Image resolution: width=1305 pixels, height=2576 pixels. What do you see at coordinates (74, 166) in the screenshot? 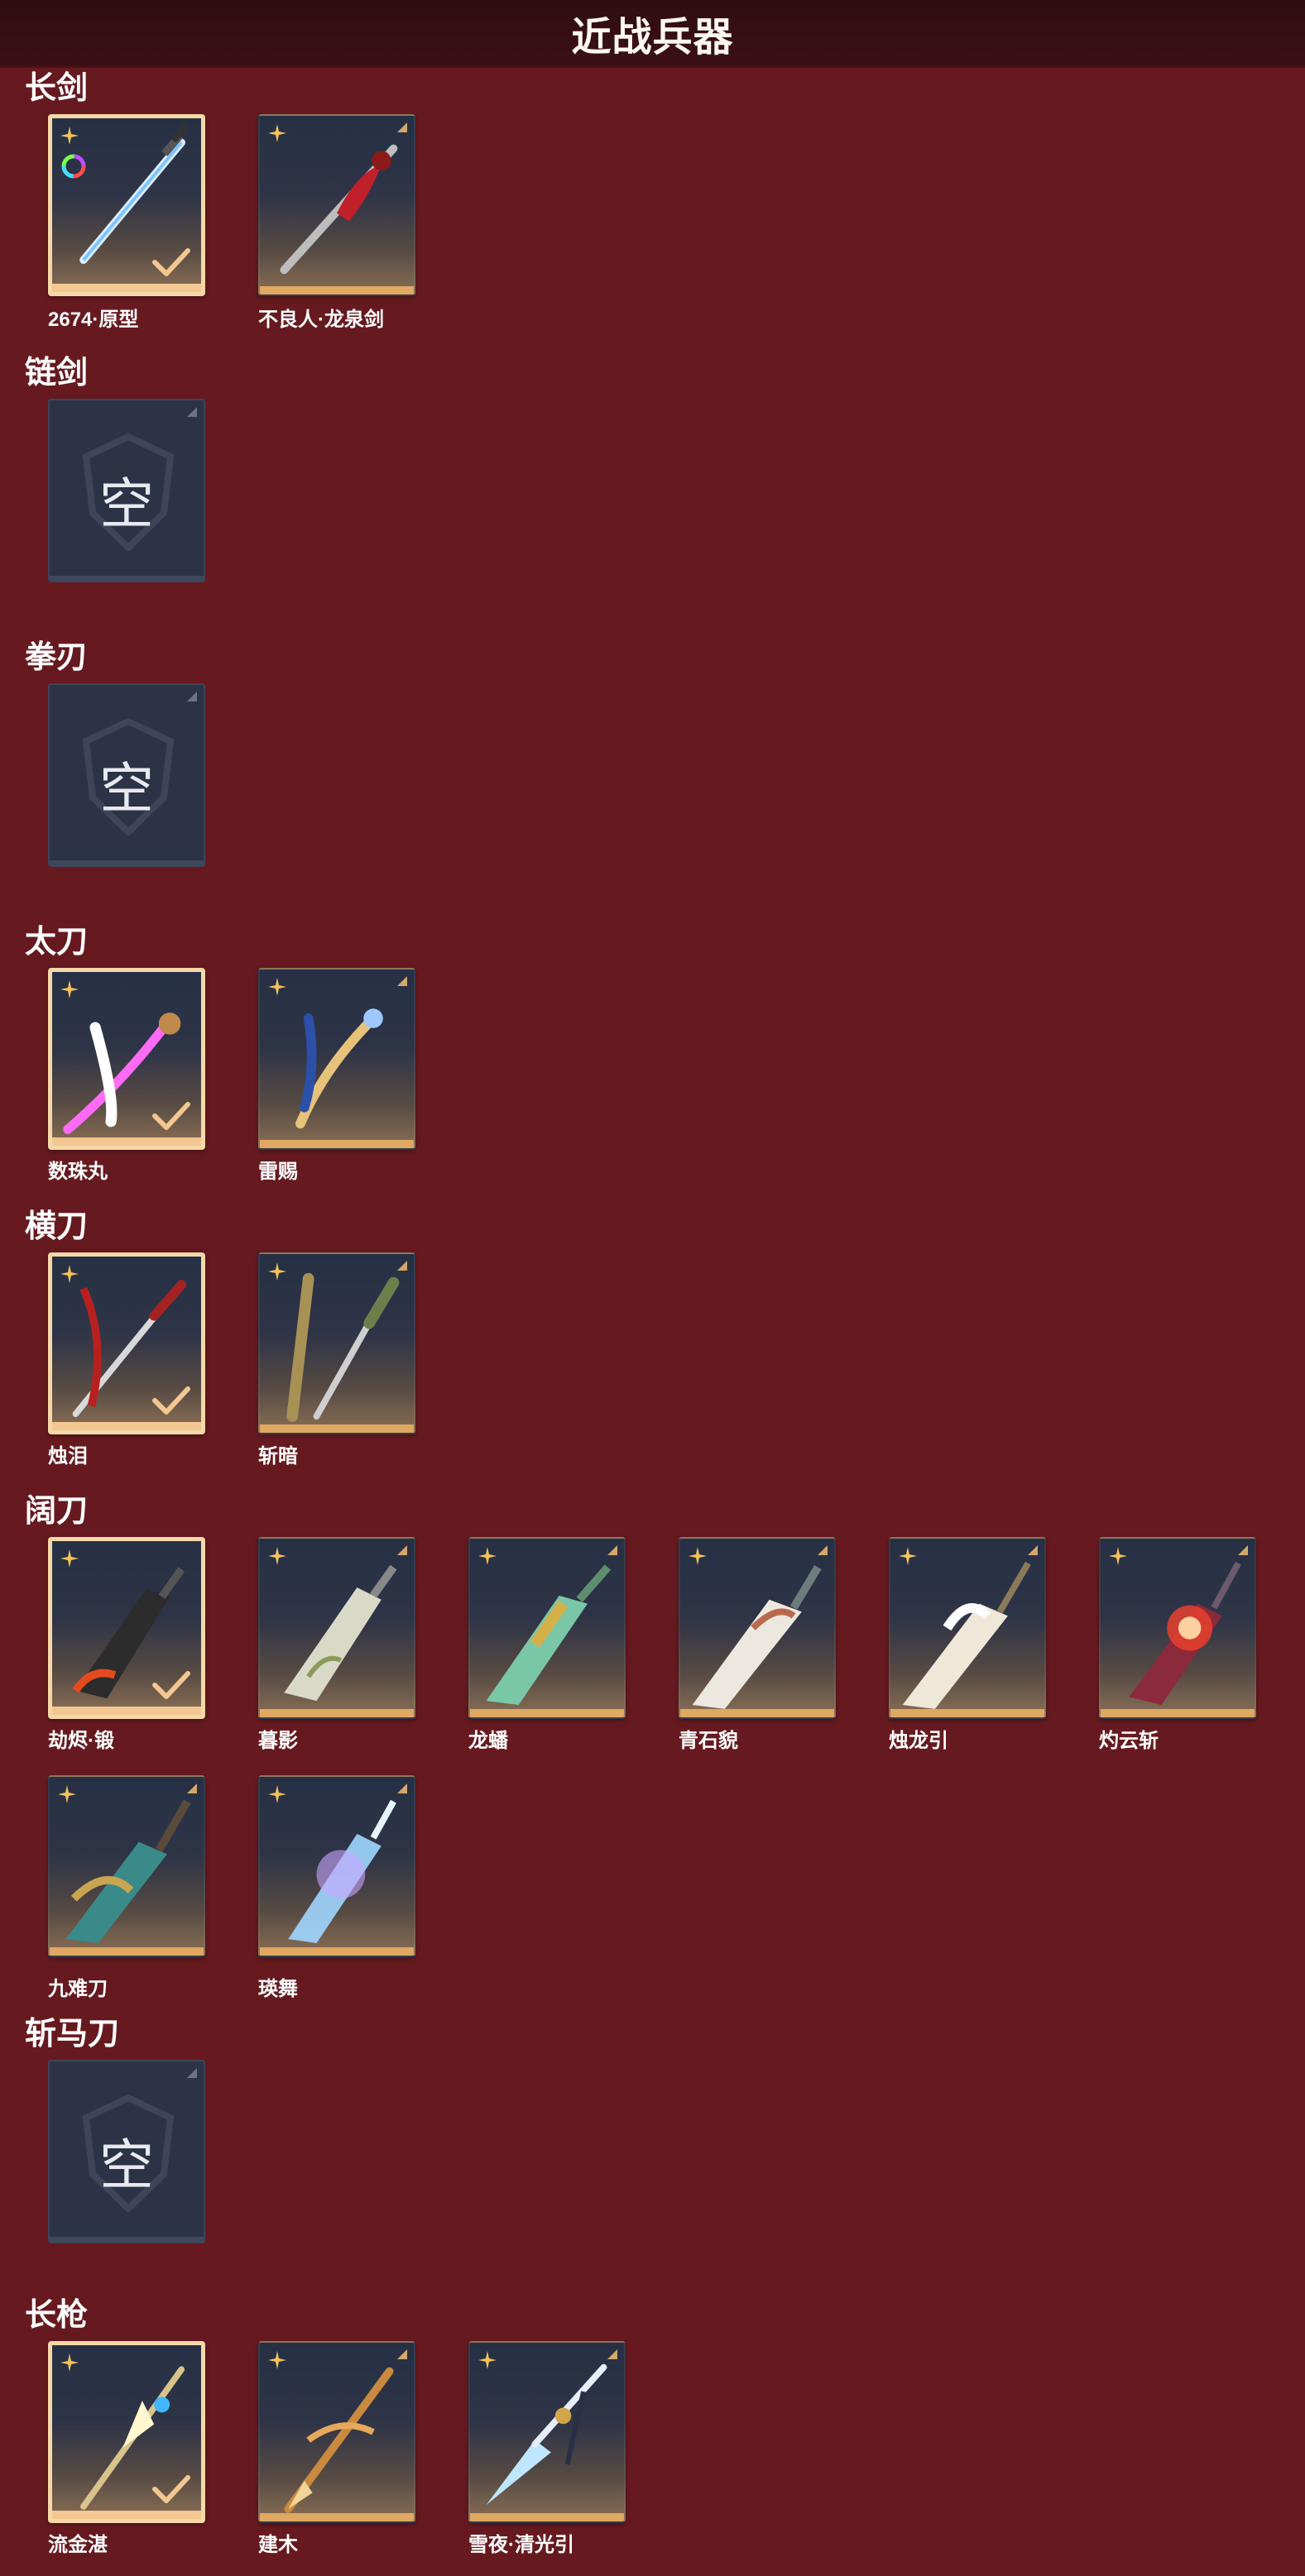
I see `spectrum-ring-icon` at bounding box center [74, 166].